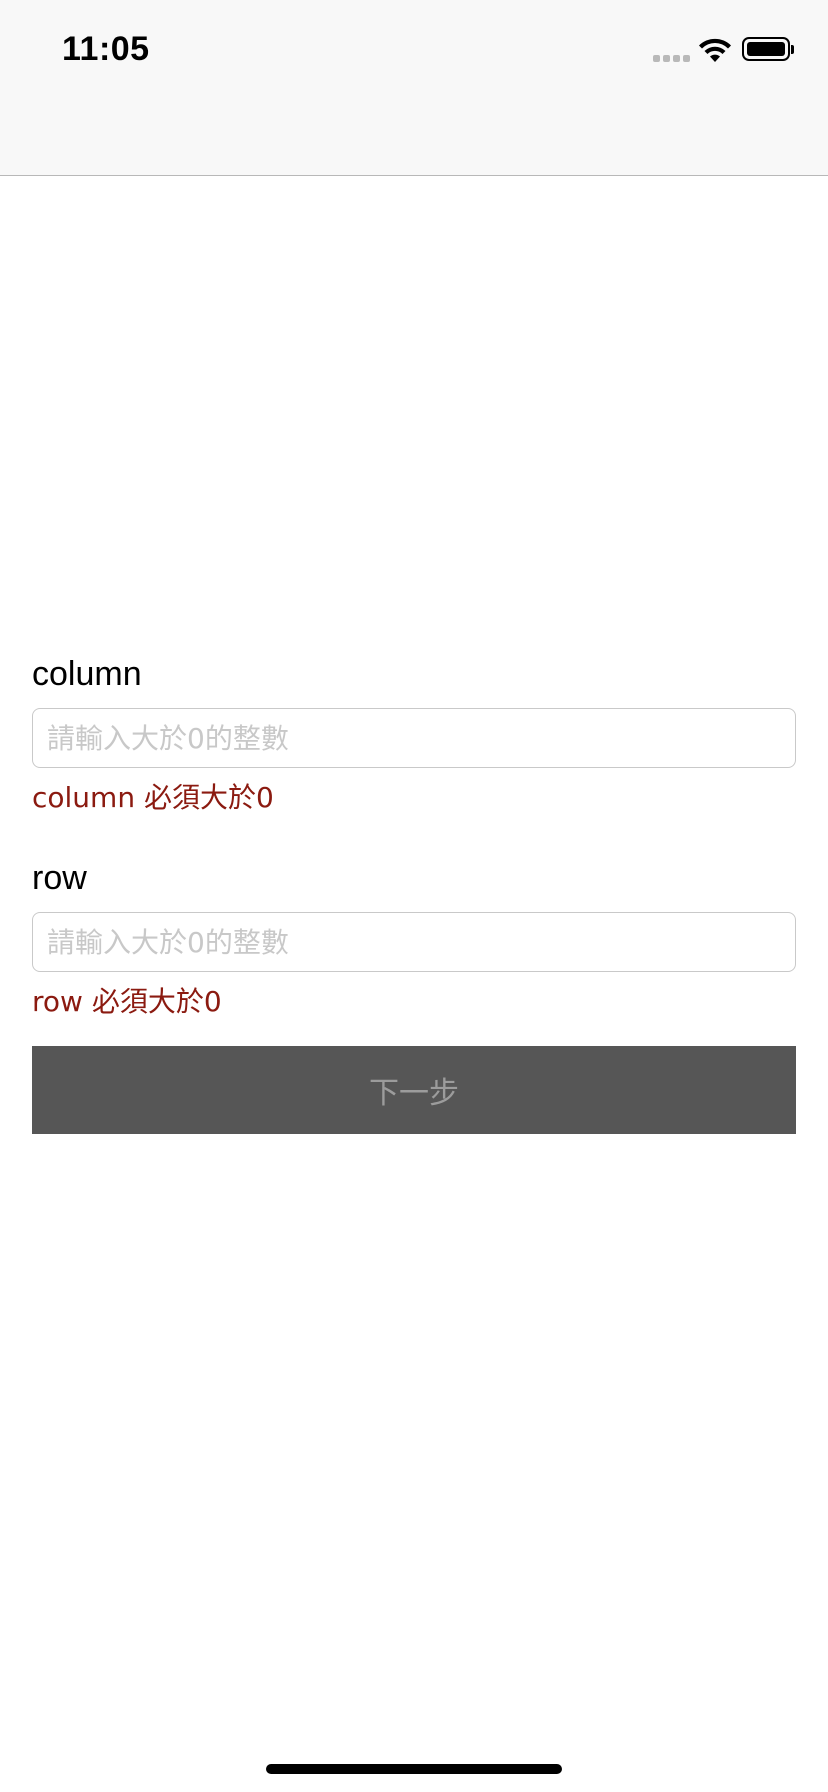 The height and width of the screenshot is (1792, 828). I want to click on battery-icon, so click(766, 49).